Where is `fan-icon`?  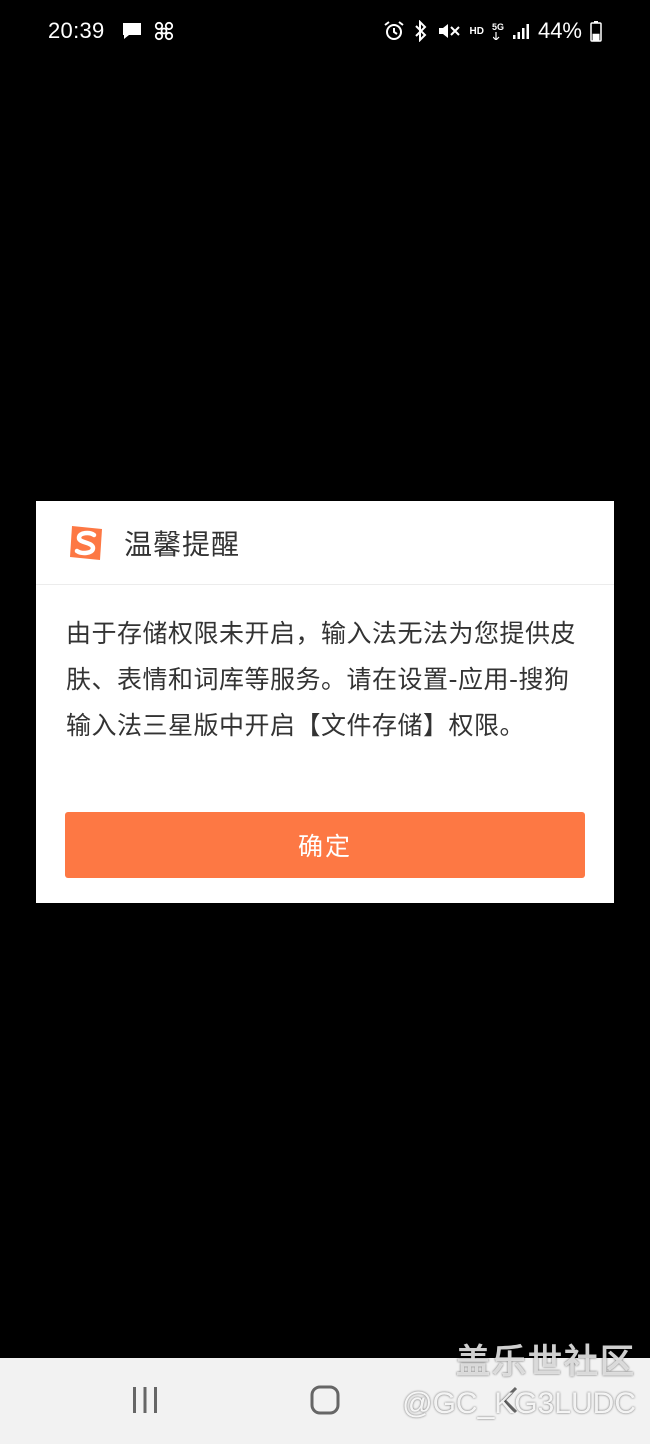
fan-icon is located at coordinates (164, 31).